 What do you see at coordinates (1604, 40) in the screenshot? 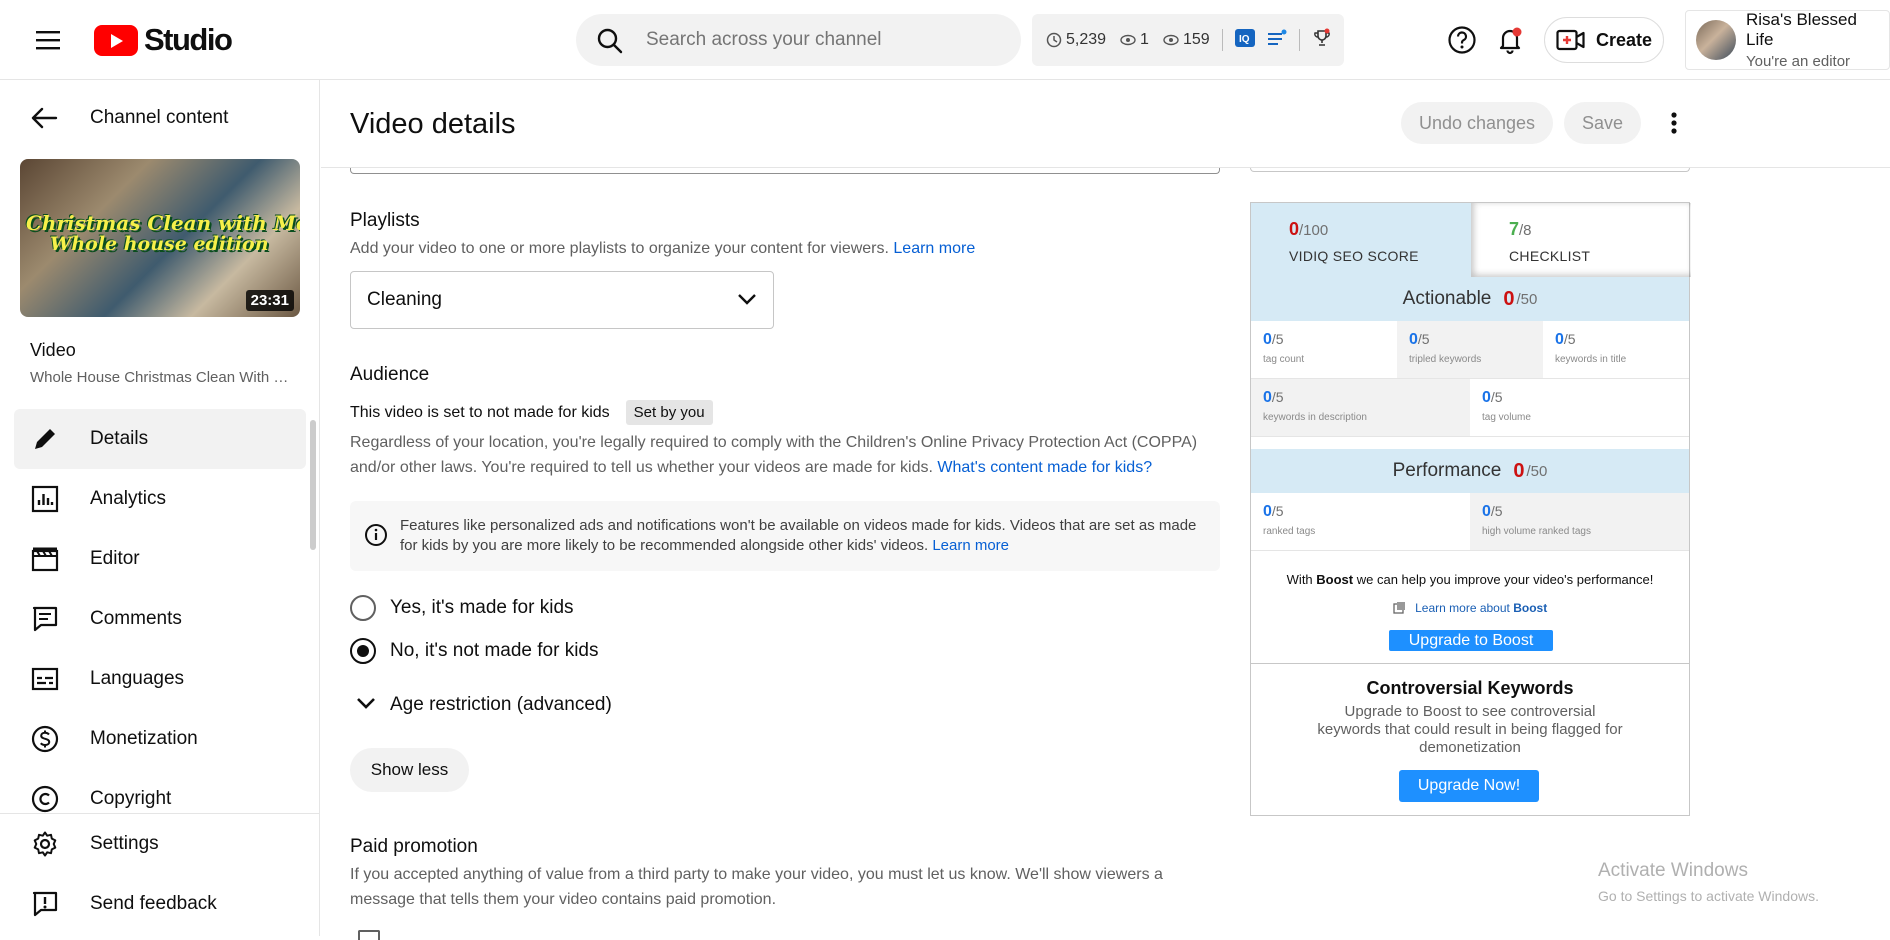
I see `create-button: Create` at bounding box center [1604, 40].